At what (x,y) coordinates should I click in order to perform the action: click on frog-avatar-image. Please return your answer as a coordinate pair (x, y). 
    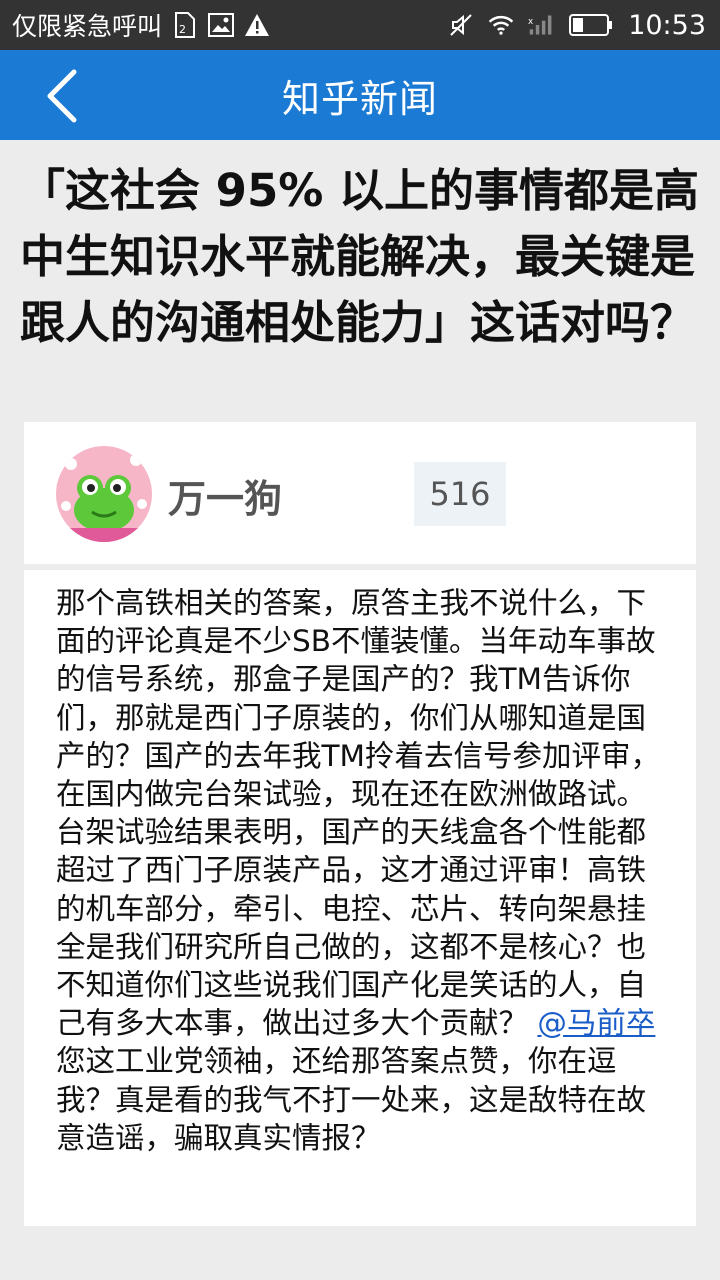
    Looking at the image, I should click on (104, 494).